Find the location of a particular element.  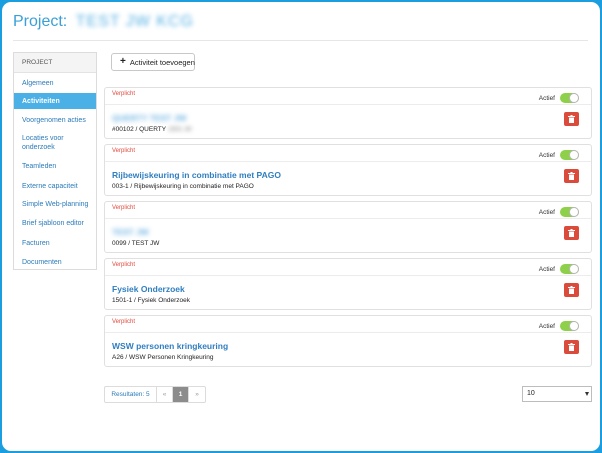

activity-code-text: 0099 / TEST JW is located at coordinates (136, 243).